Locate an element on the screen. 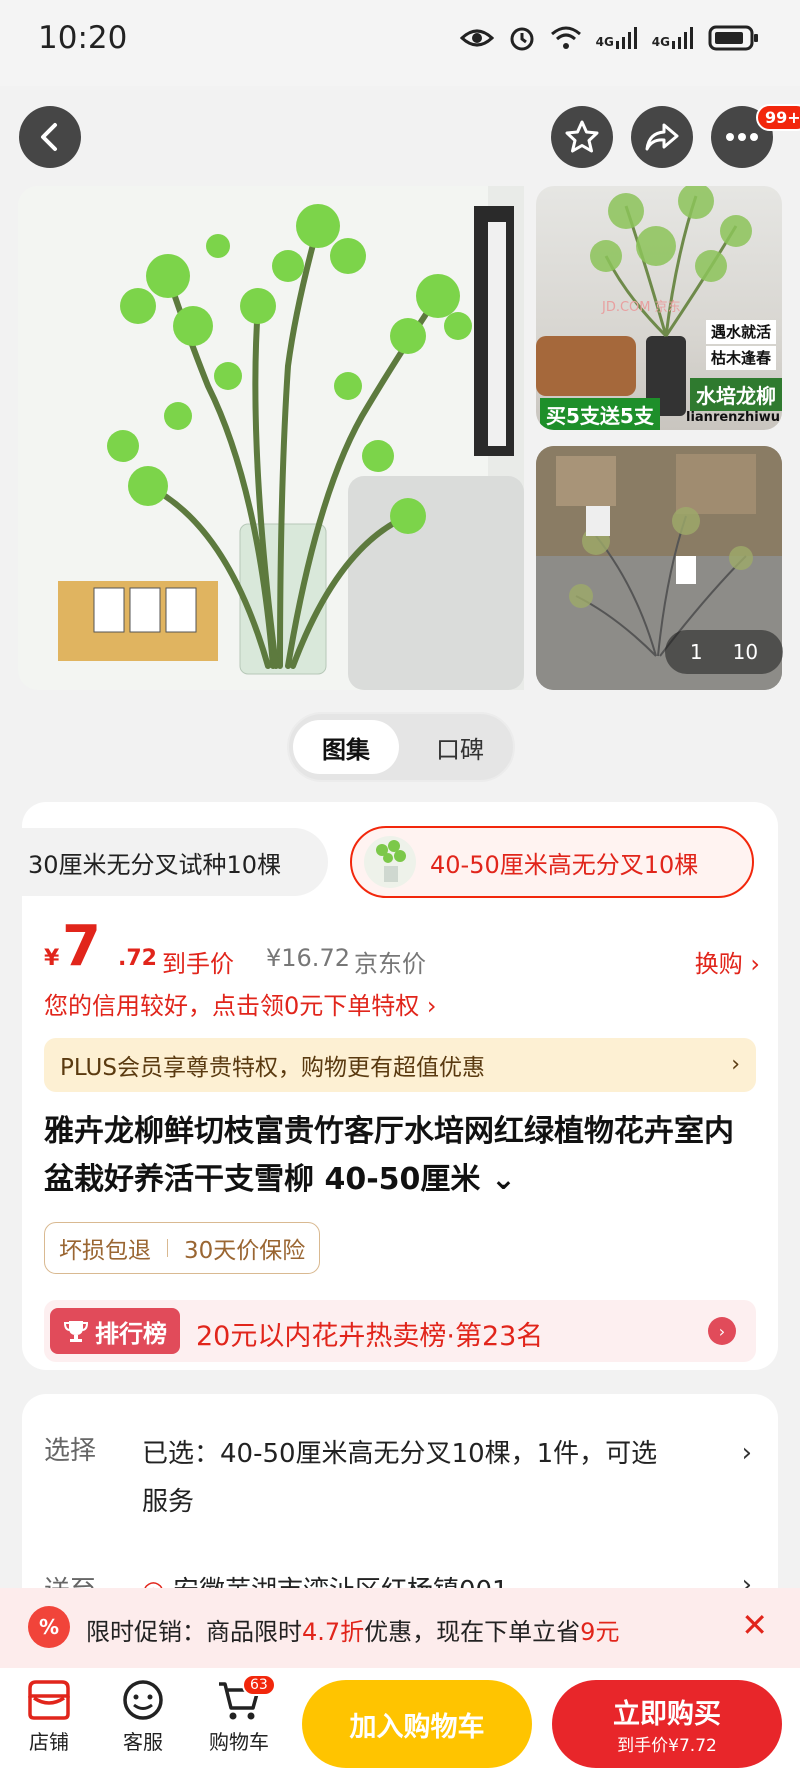  promo-save: 9元 is located at coordinates (600, 1632).